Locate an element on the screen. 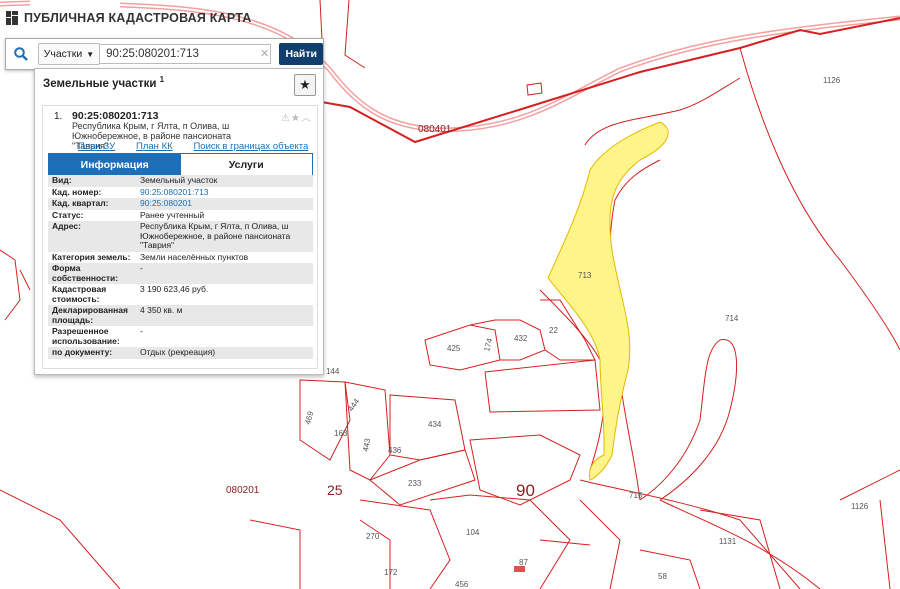 Image resolution: width=900 pixels, height=589 pixels. field-label: Форма собственности: is located at coordinates (92, 273).